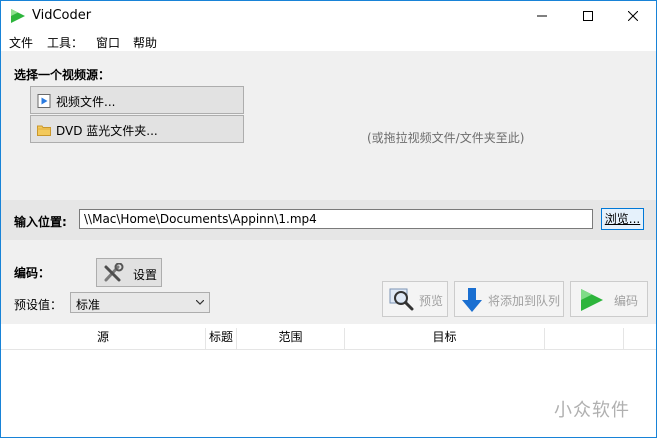 This screenshot has width=657, height=438. Describe the element at coordinates (584, 338) in the screenshot. I see `column-header-extra` at that location.